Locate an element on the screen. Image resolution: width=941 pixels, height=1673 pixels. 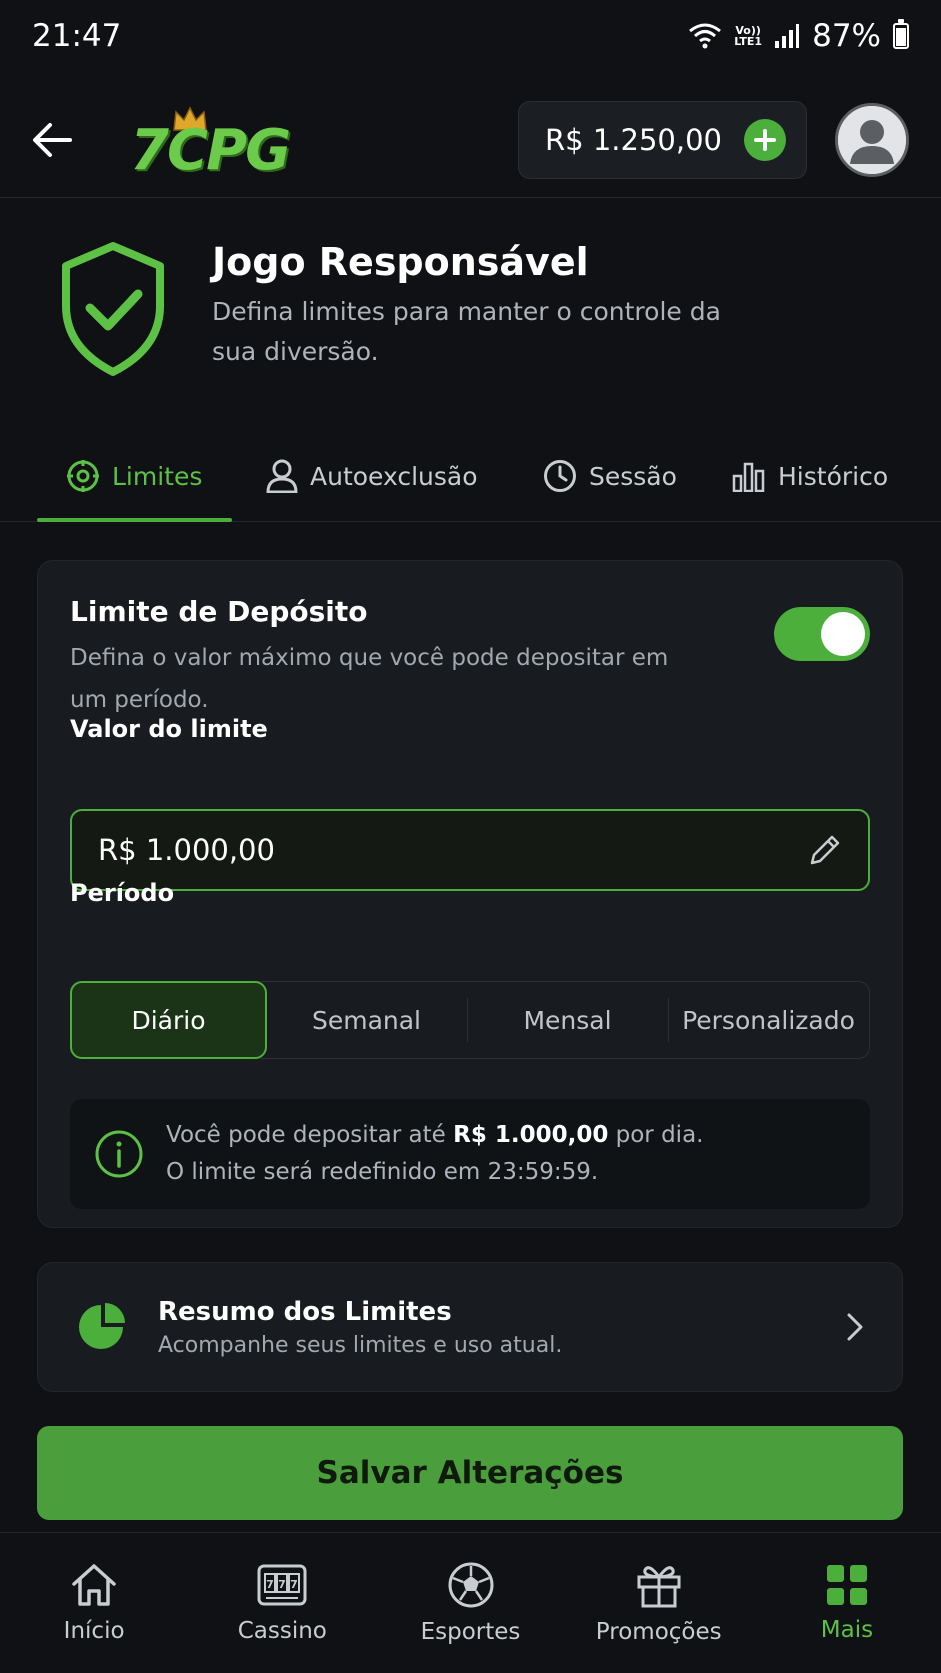
wifi-icon is located at coordinates (705, 36).